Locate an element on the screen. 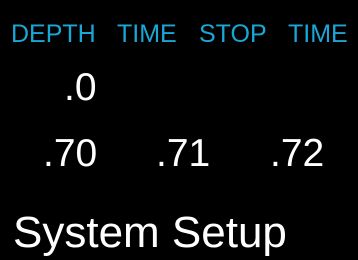 This screenshot has width=358, height=260. header-row: DEPTH TIME STOP TIME is located at coordinates (179, 36).